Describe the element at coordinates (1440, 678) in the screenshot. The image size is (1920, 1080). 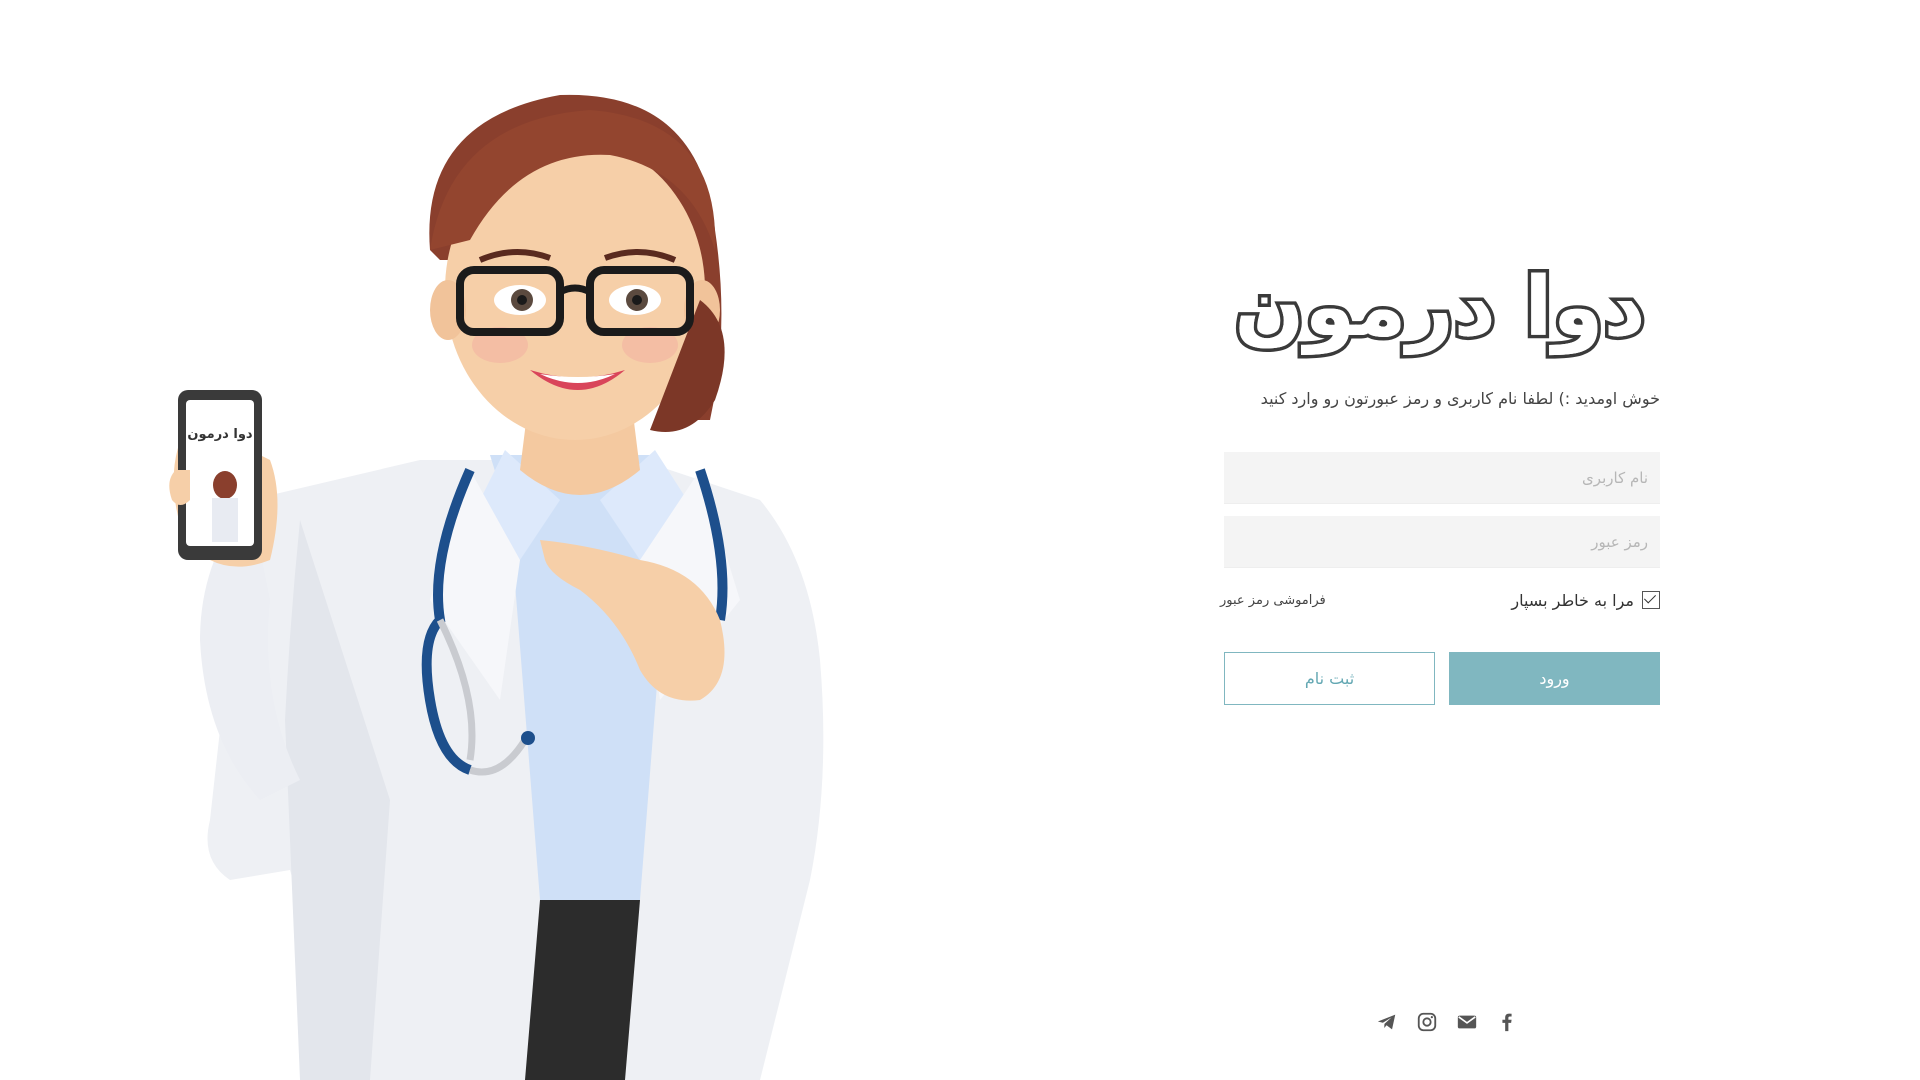
I see `action-buttons: ورود ثبت نام` at that location.